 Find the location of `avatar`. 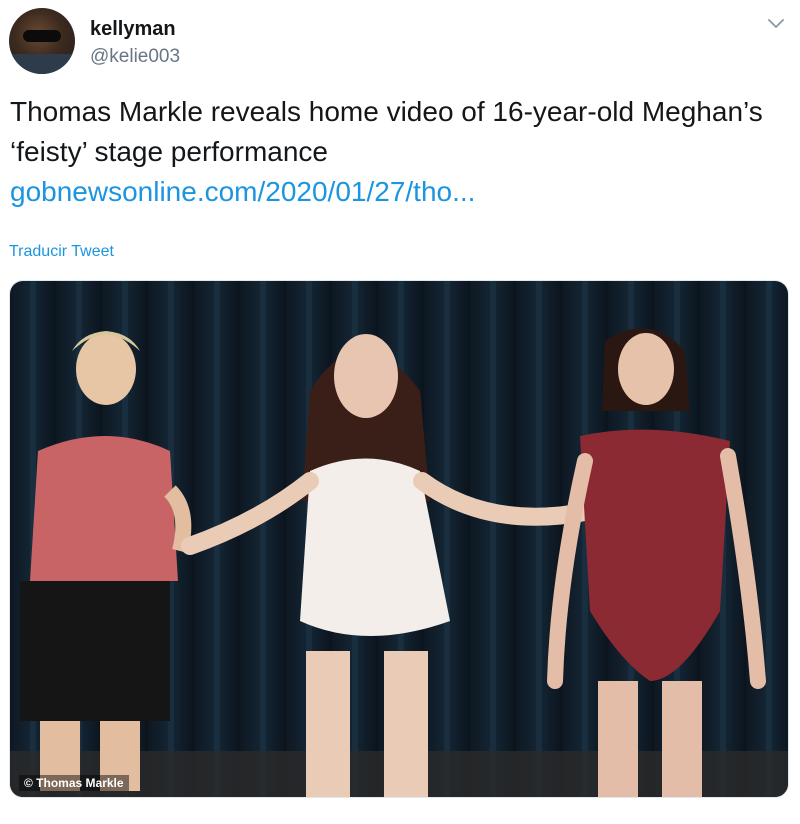

avatar is located at coordinates (42, 41).